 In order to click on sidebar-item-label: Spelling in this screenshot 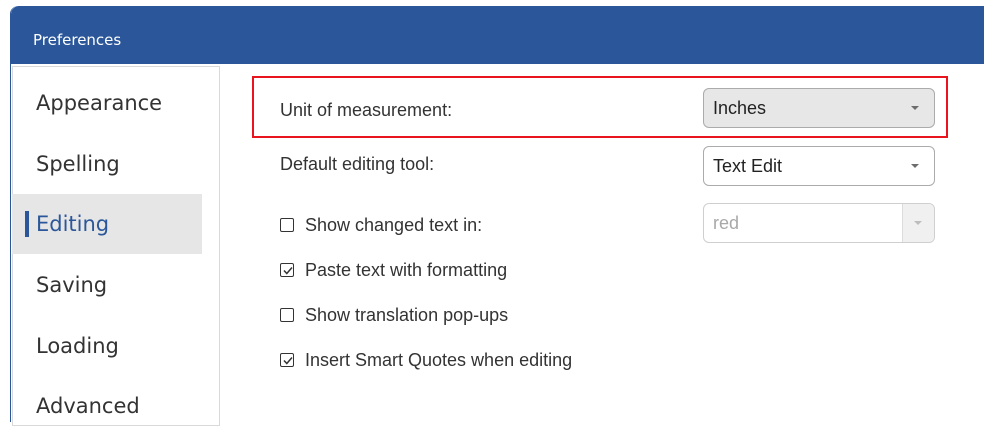, I will do `click(78, 164)`.